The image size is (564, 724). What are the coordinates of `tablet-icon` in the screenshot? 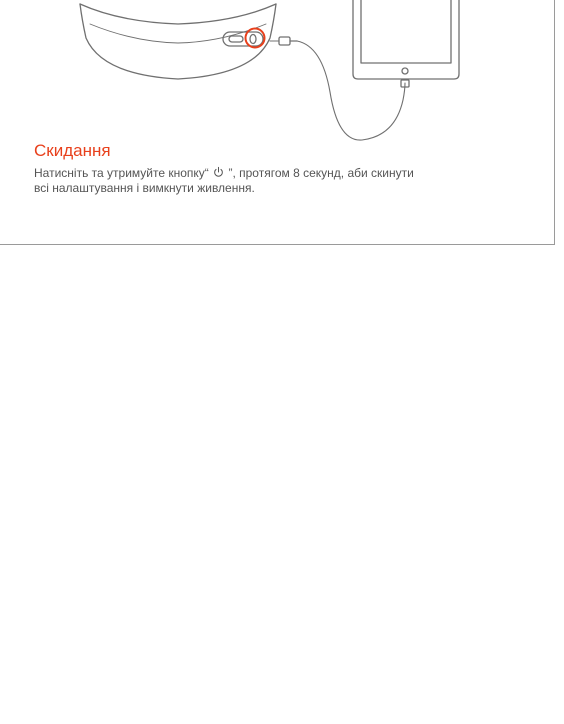 It's located at (406, 40).